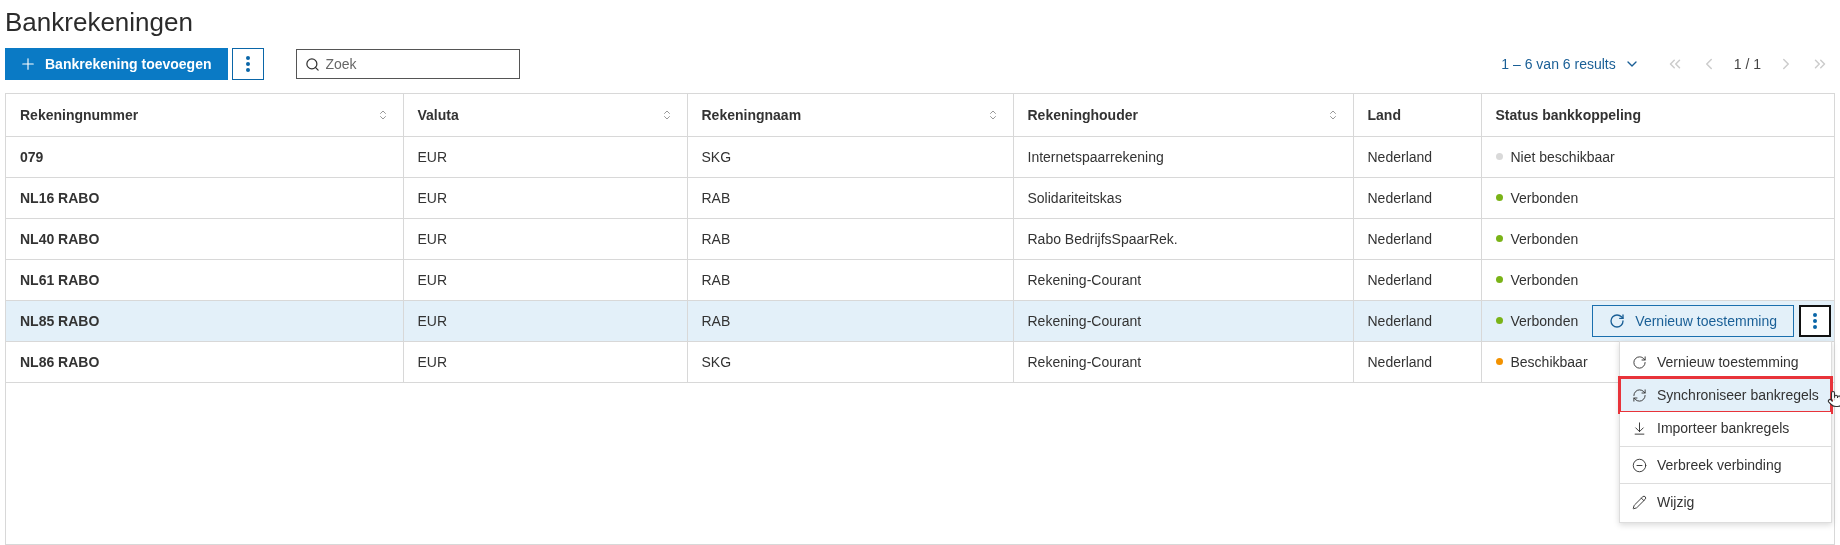 Image resolution: width=1840 pixels, height=545 pixels. I want to click on pencil-icon, so click(1639, 502).